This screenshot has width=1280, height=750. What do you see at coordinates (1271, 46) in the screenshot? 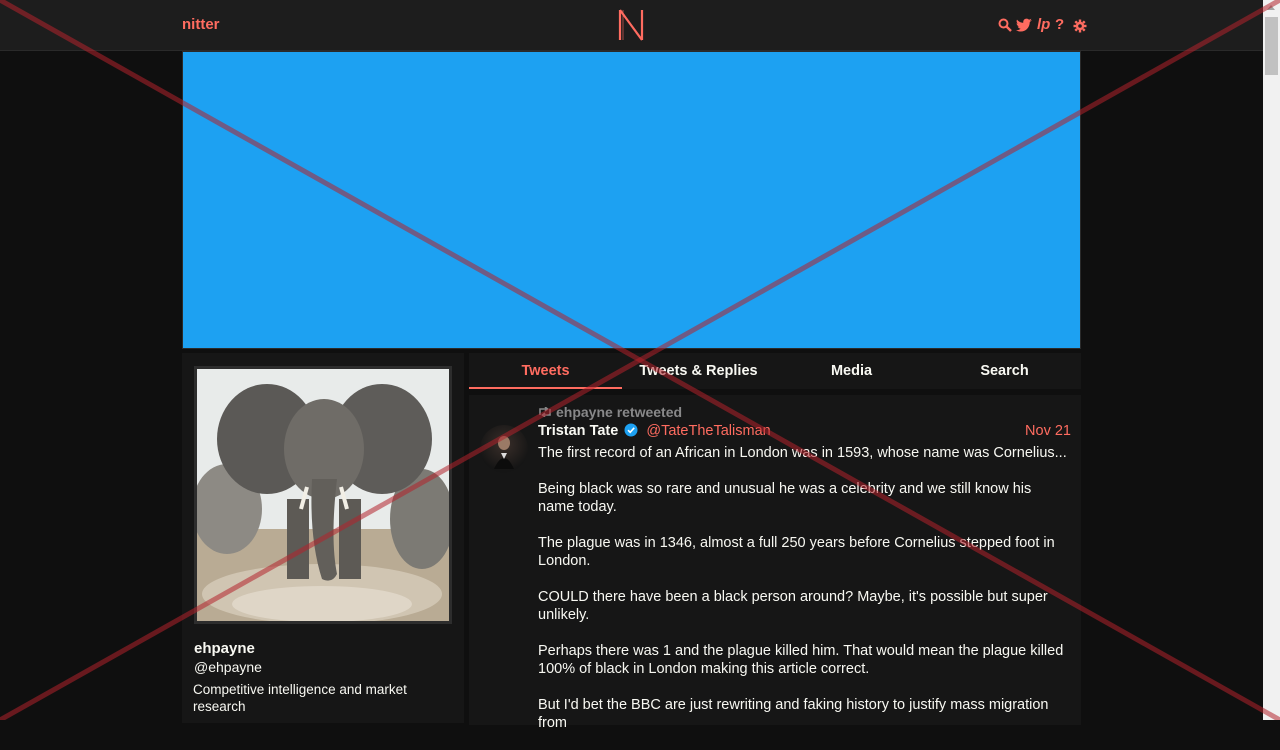
I see `scroll-thumb` at bounding box center [1271, 46].